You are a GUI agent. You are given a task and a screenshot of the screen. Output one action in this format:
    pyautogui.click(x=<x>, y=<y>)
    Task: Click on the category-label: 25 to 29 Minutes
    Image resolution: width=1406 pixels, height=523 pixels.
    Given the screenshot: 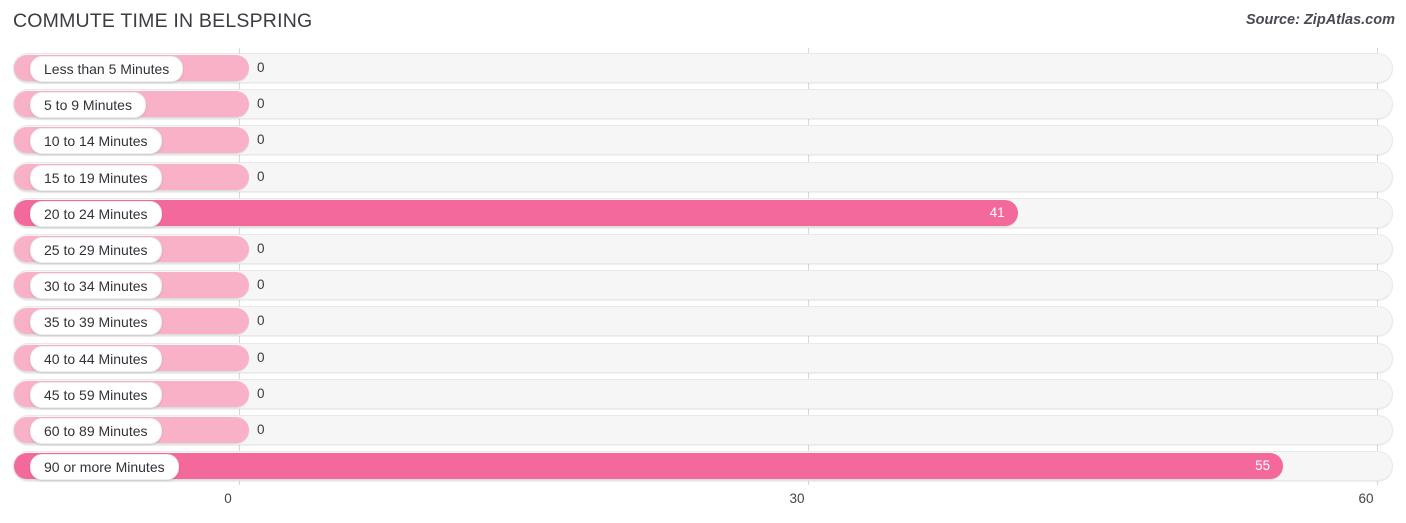 What is the action you would take?
    pyautogui.click(x=96, y=250)
    